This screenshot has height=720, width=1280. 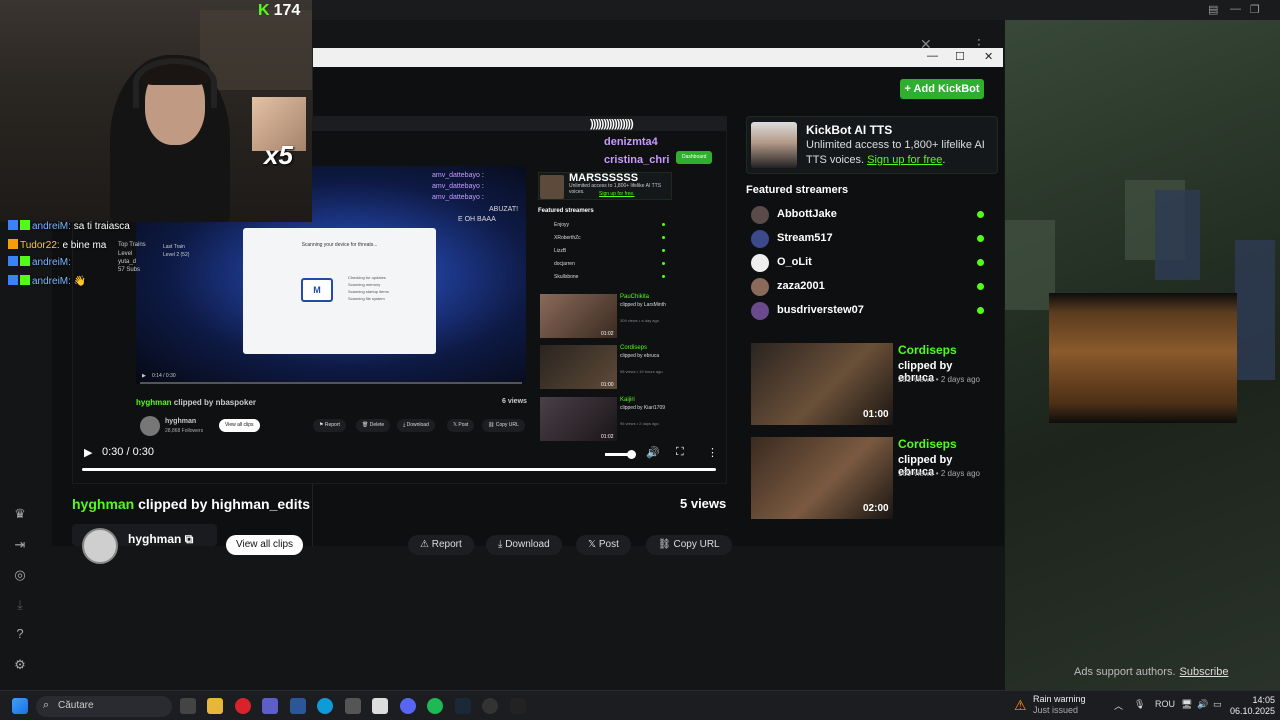 What do you see at coordinates (160, 539) in the screenshot?
I see `channel-name: hyghman ⧉` at bounding box center [160, 539].